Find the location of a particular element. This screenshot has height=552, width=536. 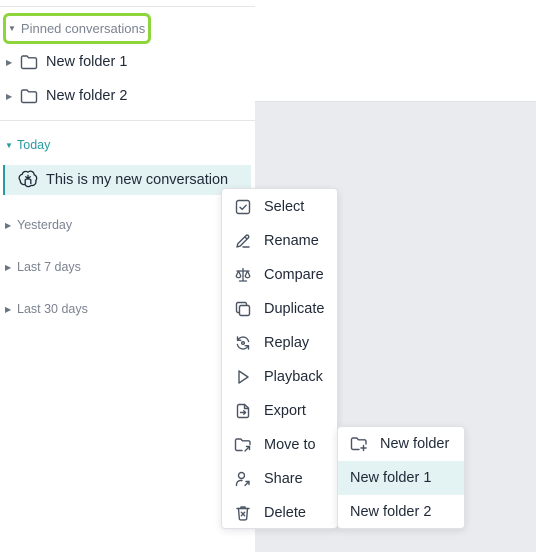

copy-icon is located at coordinates (243, 309).